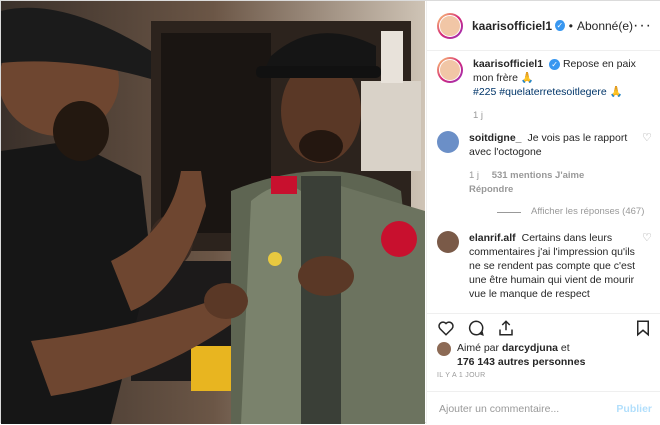 This screenshot has width=660, height=425. Describe the element at coordinates (543, 327) in the screenshot. I see `action-bar` at that location.